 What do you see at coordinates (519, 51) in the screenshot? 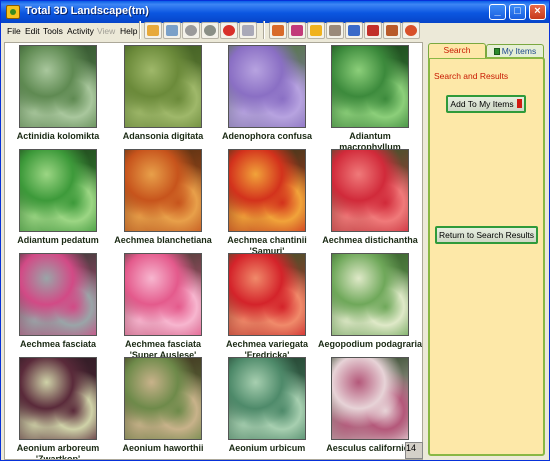
I see `tab-my-items-label: My Items` at bounding box center [519, 51].